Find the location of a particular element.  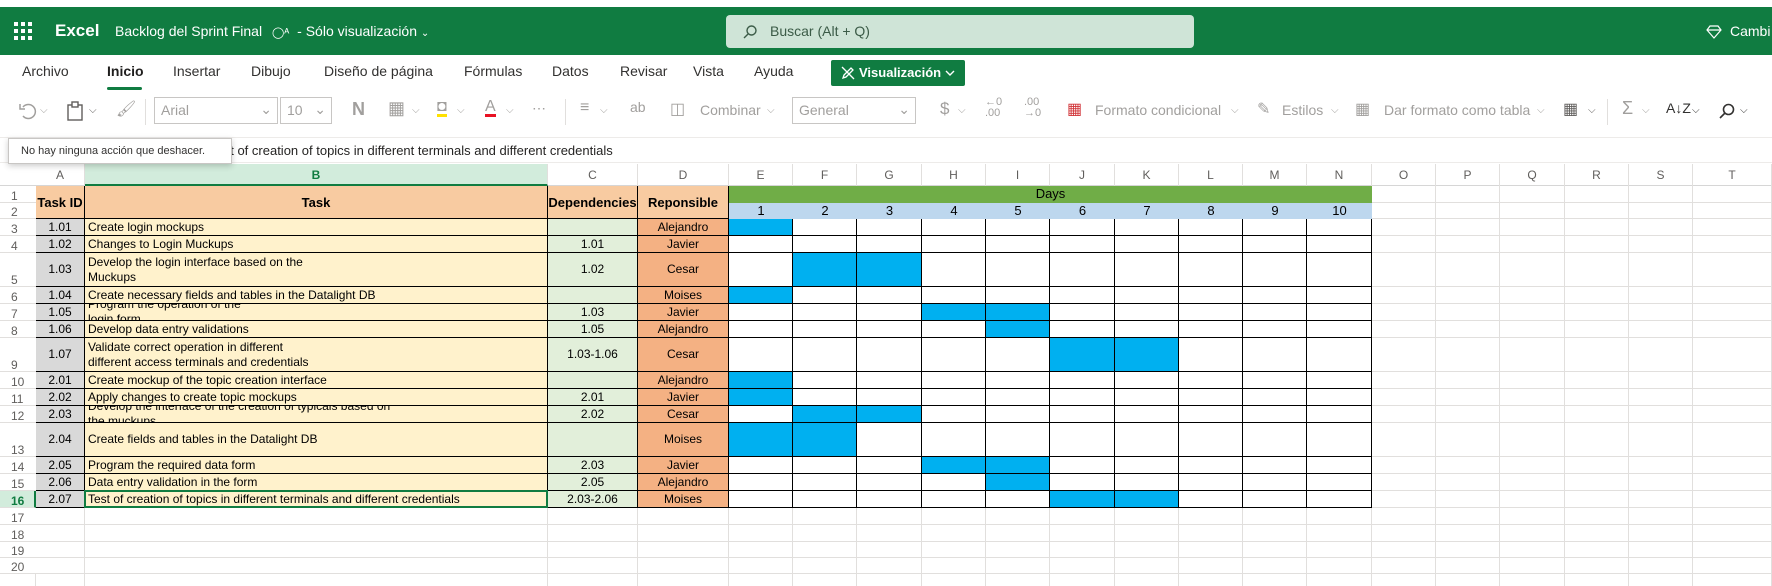

responsible-cell: Moises is located at coordinates (683, 295).